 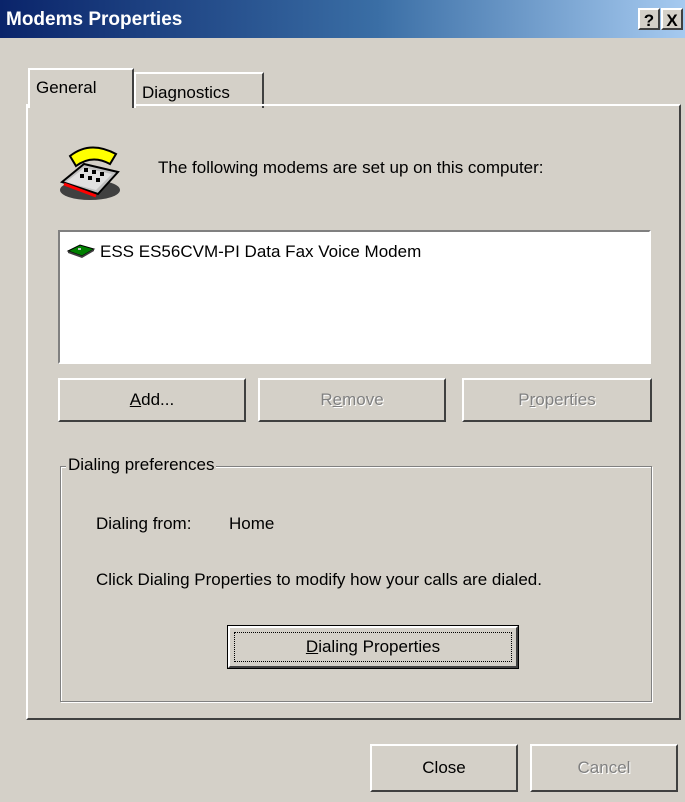 I want to click on dialing-from-value: Home, so click(x=252, y=523).